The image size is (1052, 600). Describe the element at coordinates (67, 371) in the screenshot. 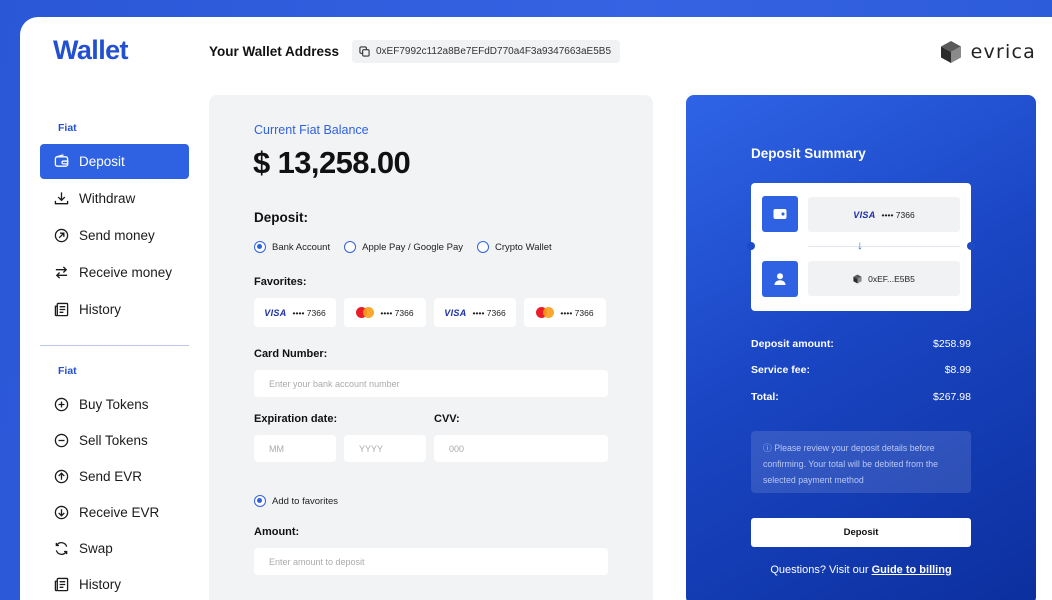

I see `sidebar-section-tokens: Fiat` at that location.